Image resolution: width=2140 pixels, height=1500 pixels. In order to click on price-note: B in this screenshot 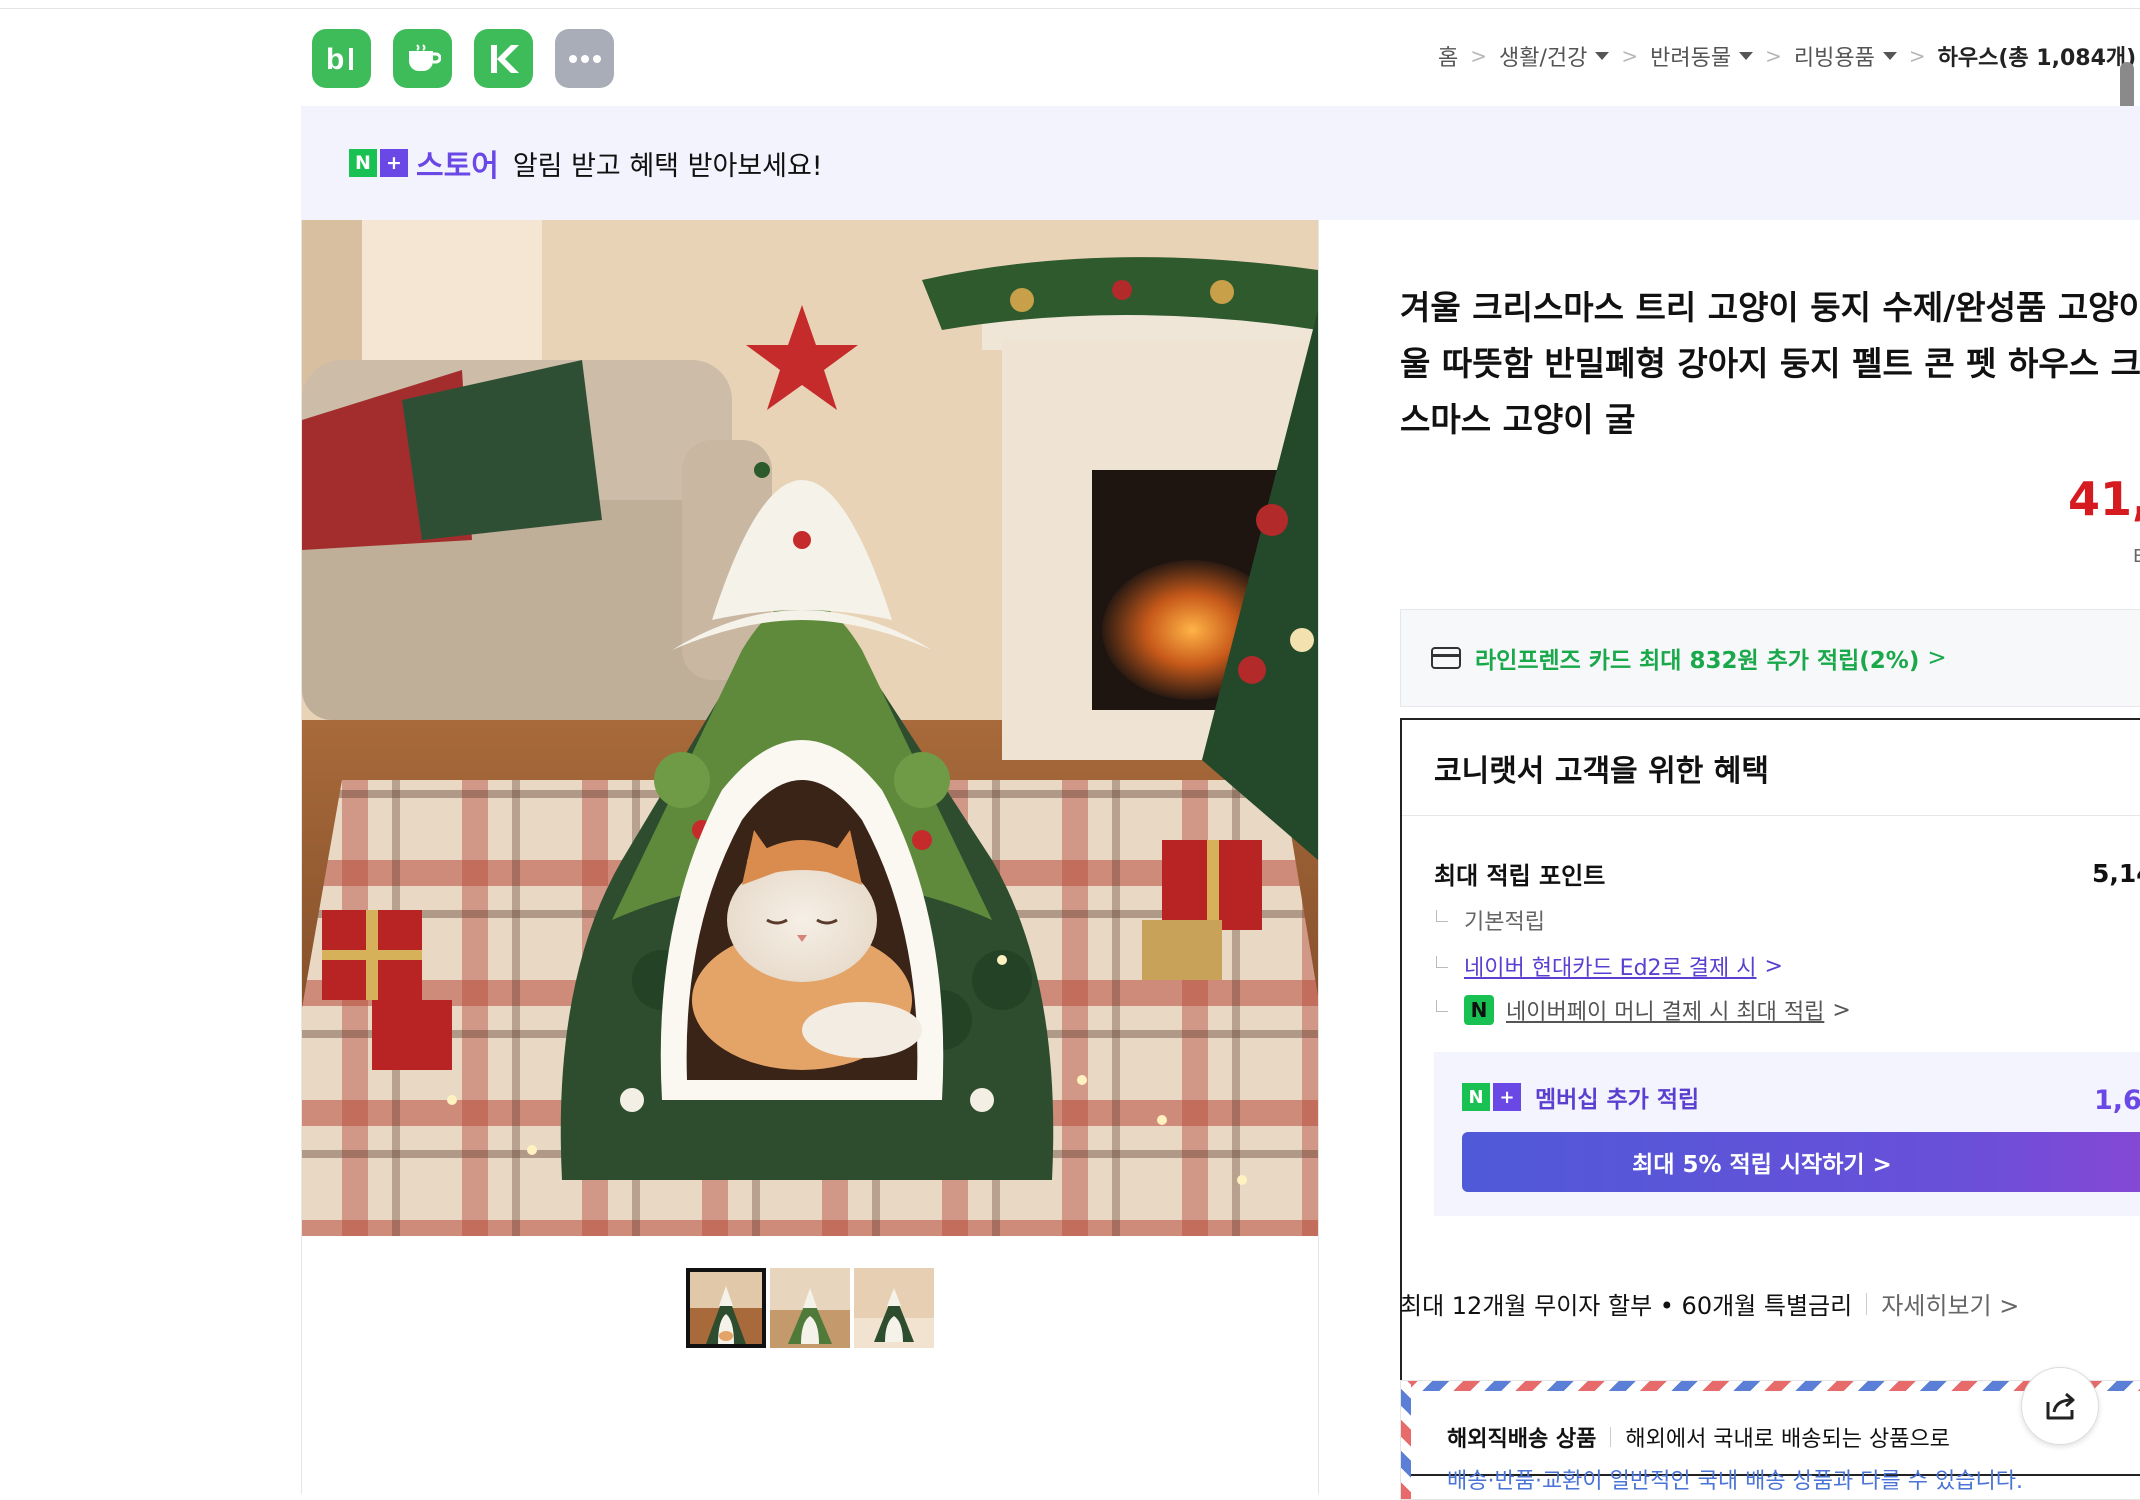, I will do `click(2136, 556)`.